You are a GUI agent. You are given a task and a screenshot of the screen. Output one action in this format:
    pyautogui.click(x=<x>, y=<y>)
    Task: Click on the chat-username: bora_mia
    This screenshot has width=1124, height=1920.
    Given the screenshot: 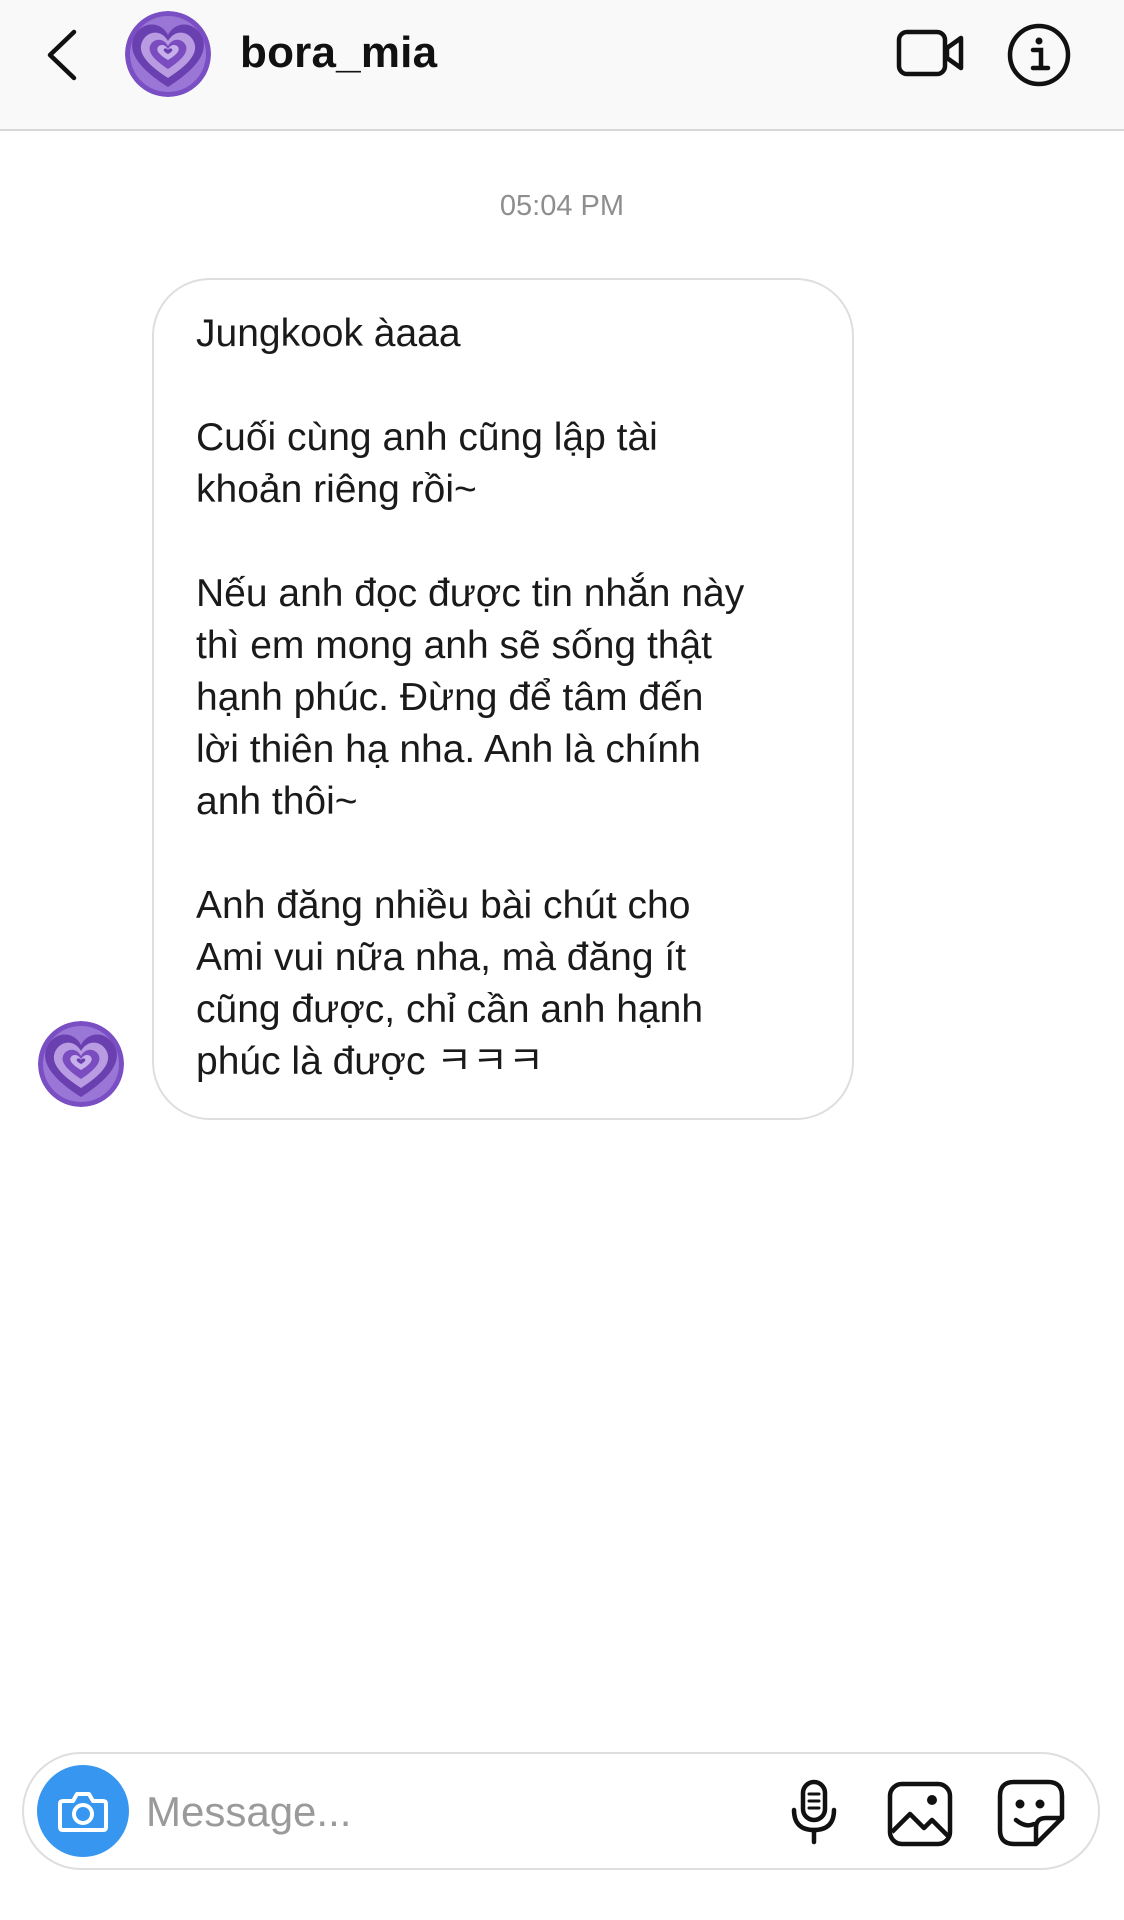 What is the action you would take?
    pyautogui.click(x=338, y=53)
    